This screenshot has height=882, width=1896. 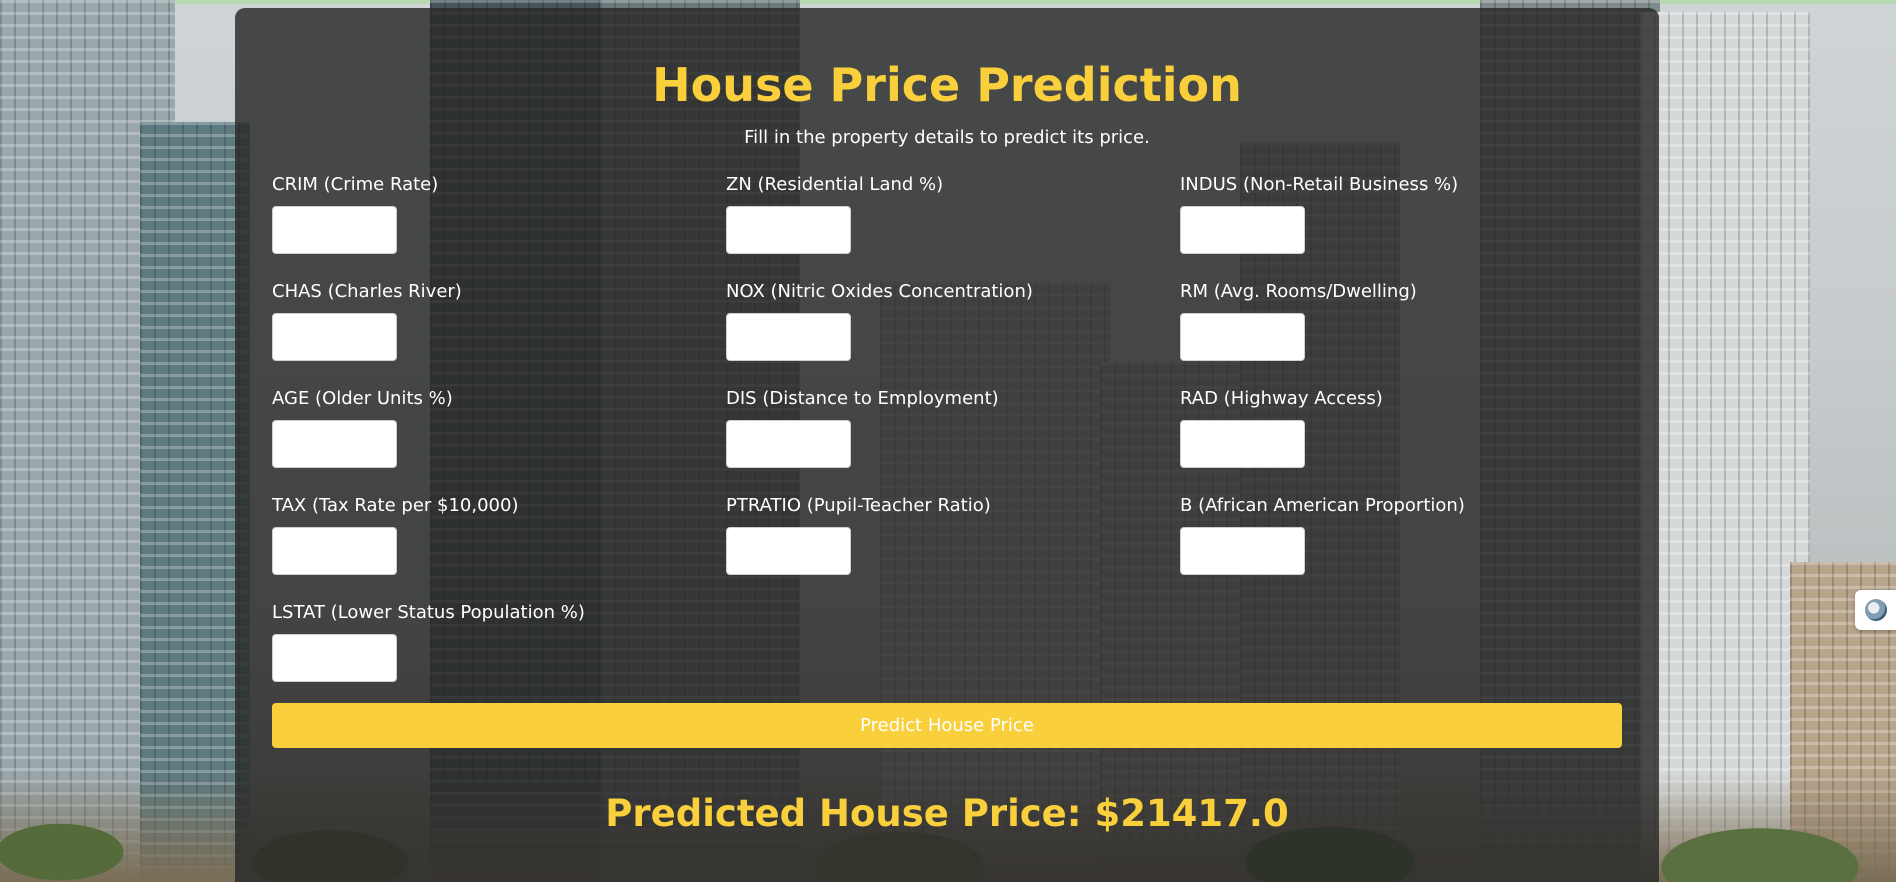 What do you see at coordinates (788, 444) in the screenshot?
I see `dis-input` at bounding box center [788, 444].